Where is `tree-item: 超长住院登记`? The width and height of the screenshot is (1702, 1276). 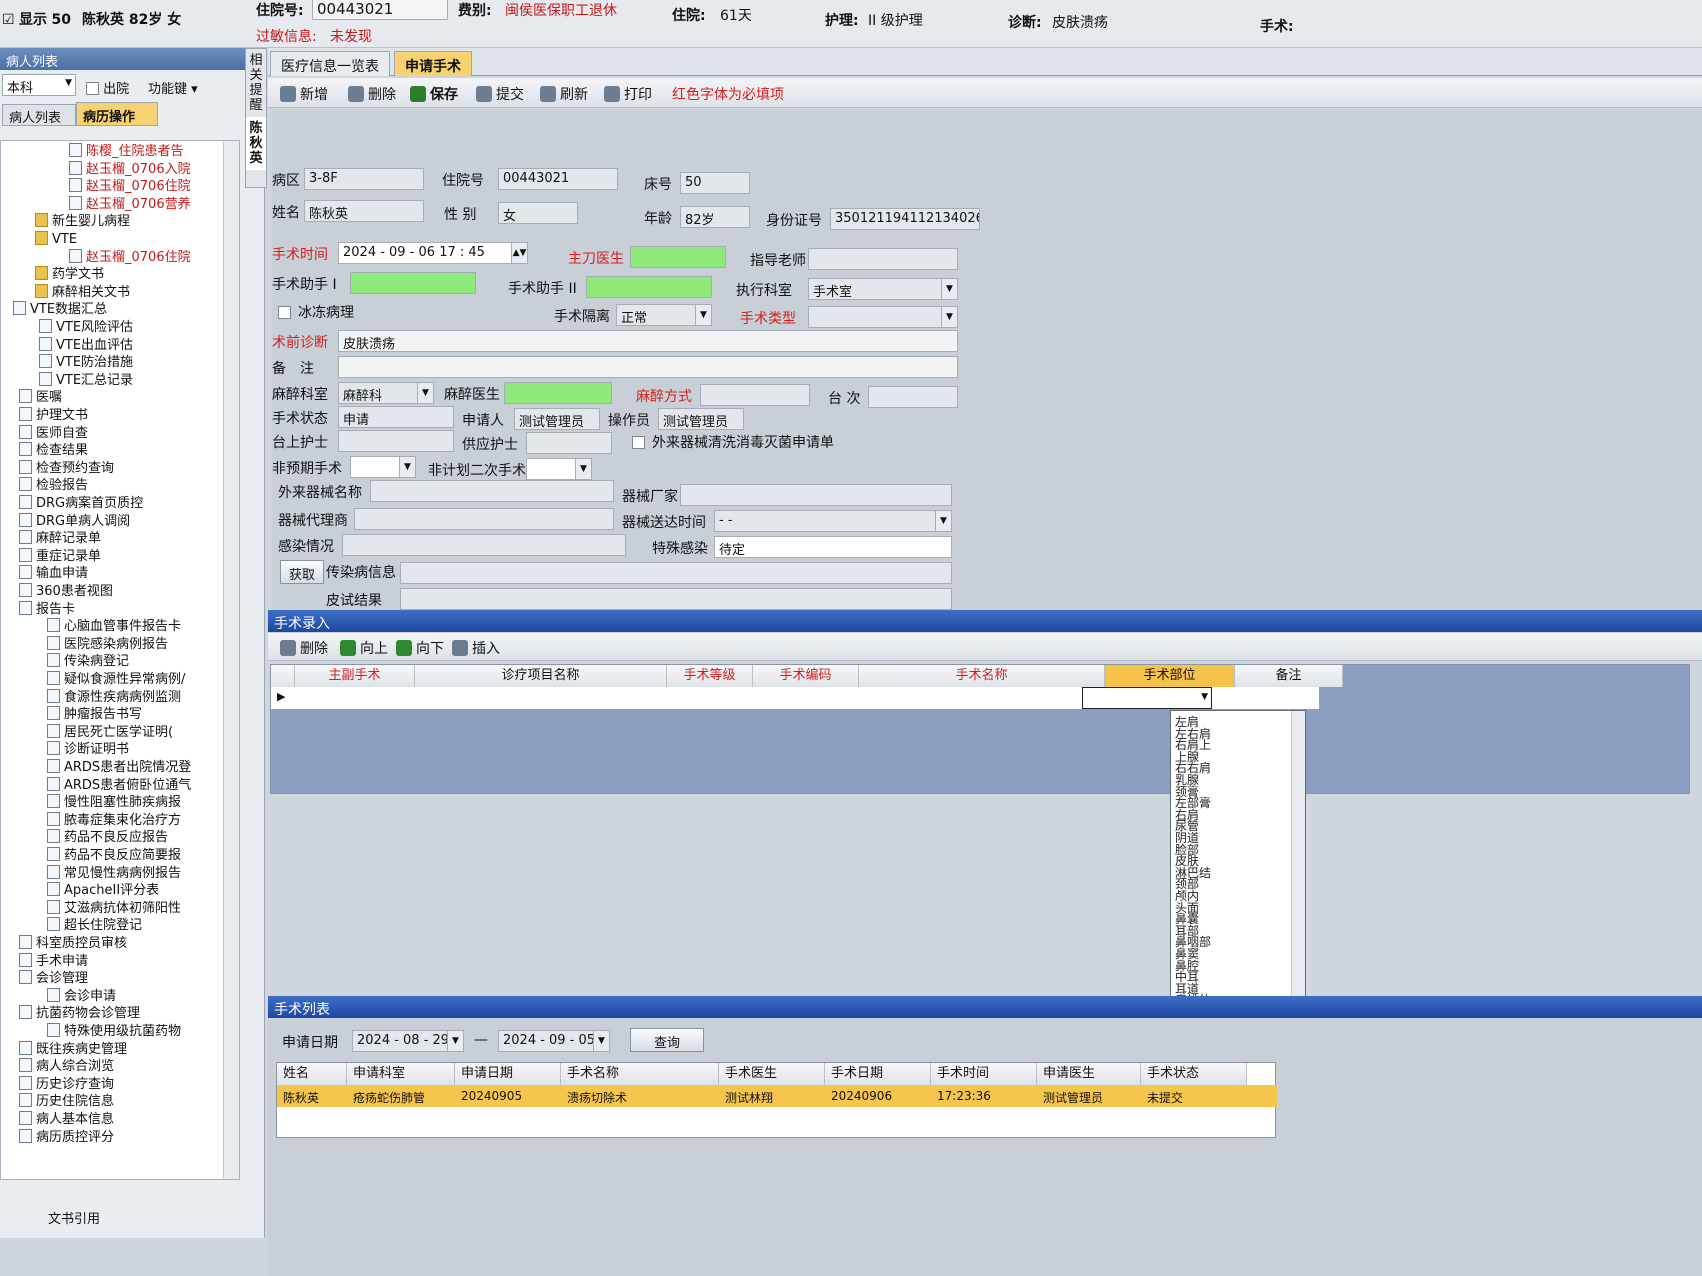 tree-item: 超长住院登记 is located at coordinates (94, 926).